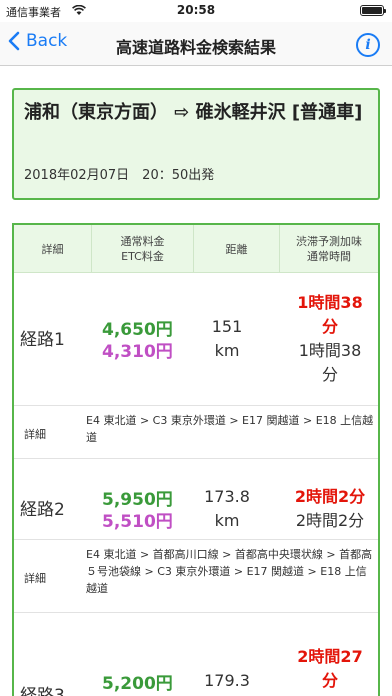  What do you see at coordinates (368, 45) in the screenshot?
I see `info-icon: i` at bounding box center [368, 45].